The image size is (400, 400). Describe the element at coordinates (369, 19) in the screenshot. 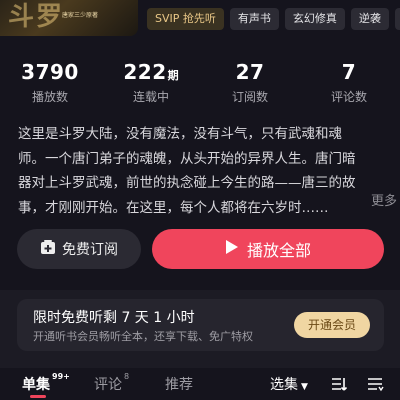

I see `tag-comeback: 逆袭` at that location.